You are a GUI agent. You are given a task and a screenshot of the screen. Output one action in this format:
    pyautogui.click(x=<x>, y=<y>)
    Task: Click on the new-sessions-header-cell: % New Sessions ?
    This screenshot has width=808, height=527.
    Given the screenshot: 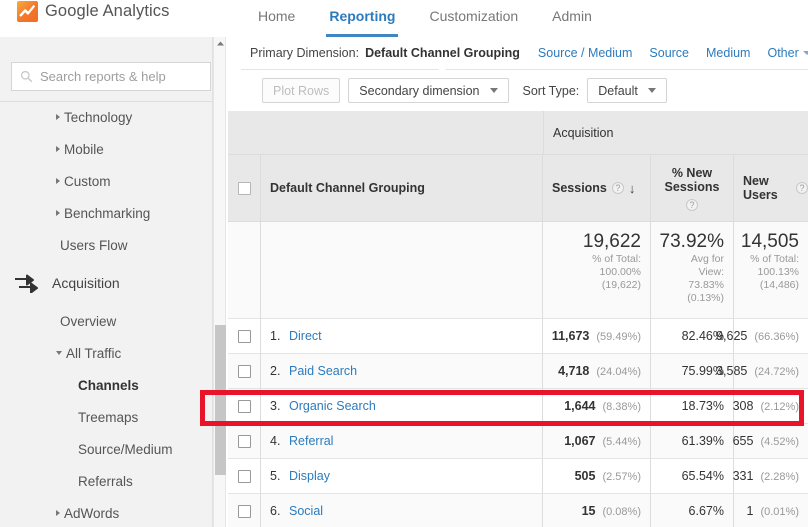 What is the action you would take?
    pyautogui.click(x=692, y=188)
    